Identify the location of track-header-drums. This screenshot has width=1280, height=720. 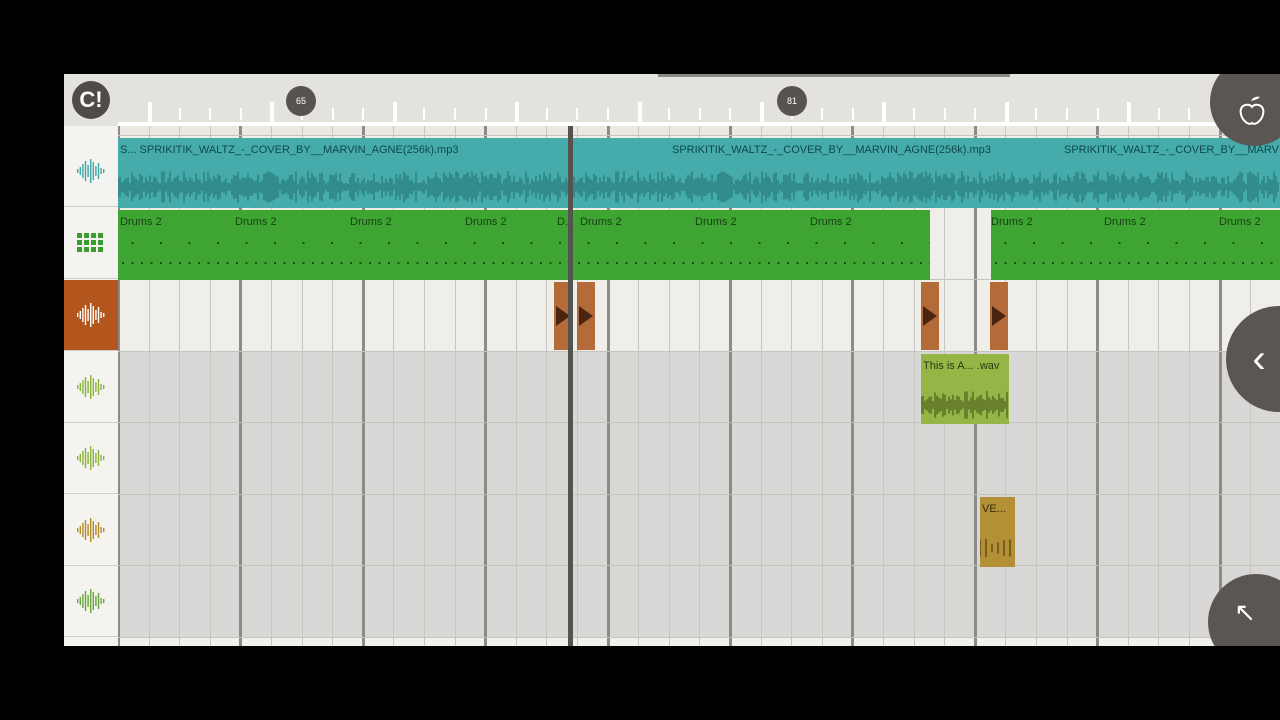
(91, 243).